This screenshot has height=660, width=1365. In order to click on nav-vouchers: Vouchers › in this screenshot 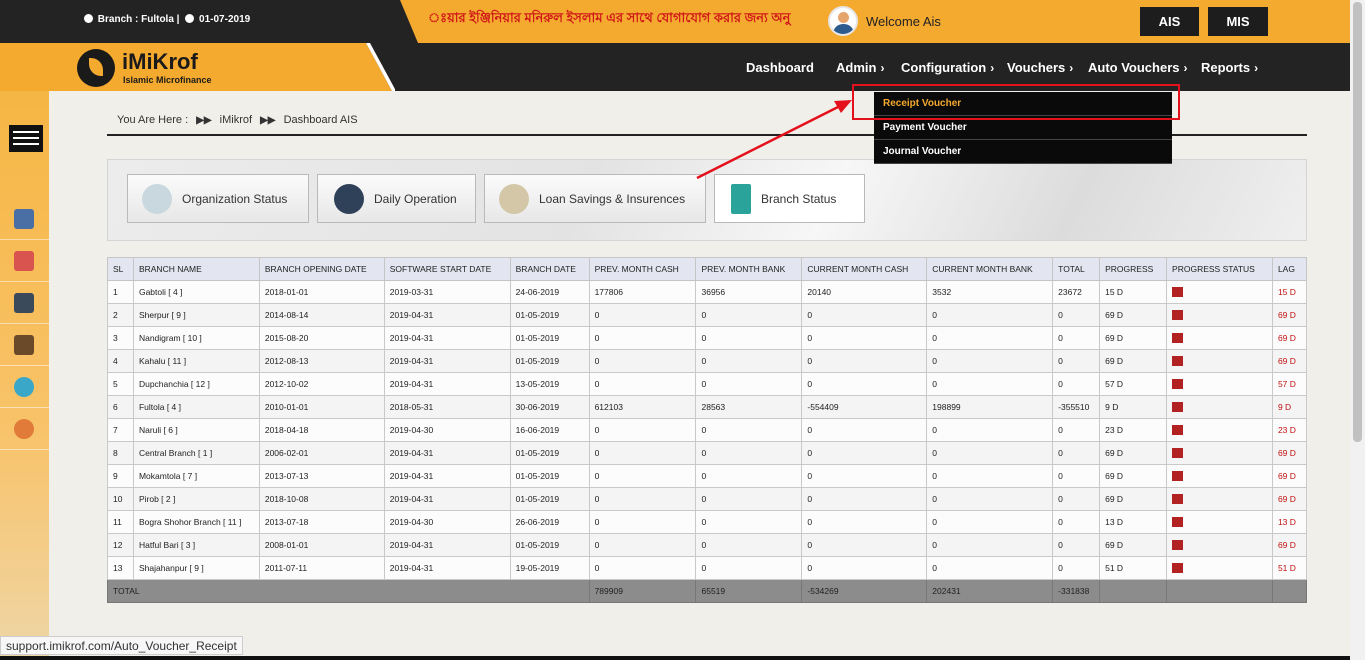, I will do `click(1040, 67)`.